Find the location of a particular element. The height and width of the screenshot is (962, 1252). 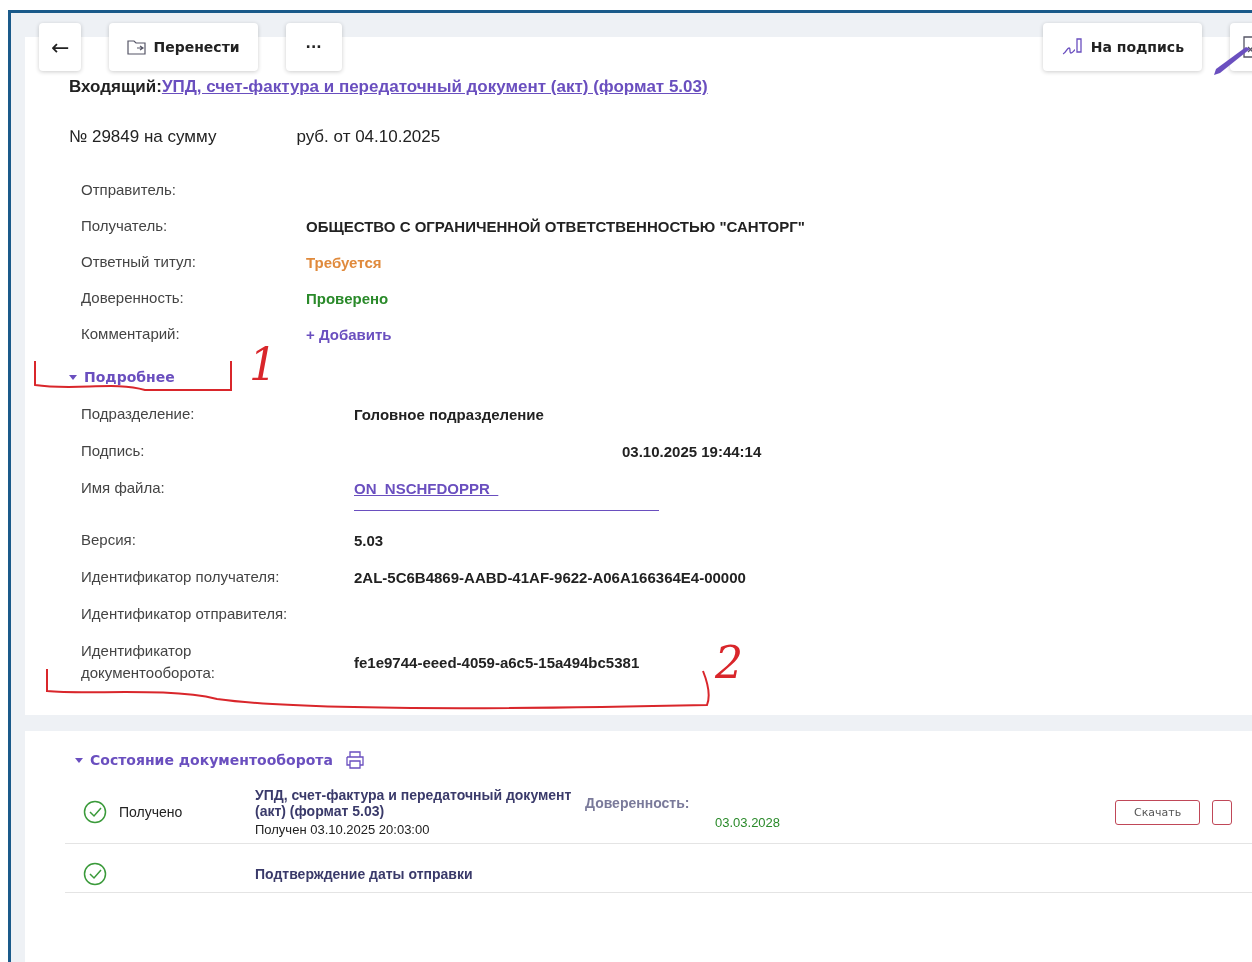

workflow-toggle: Состояние документооборота is located at coordinates (204, 760).